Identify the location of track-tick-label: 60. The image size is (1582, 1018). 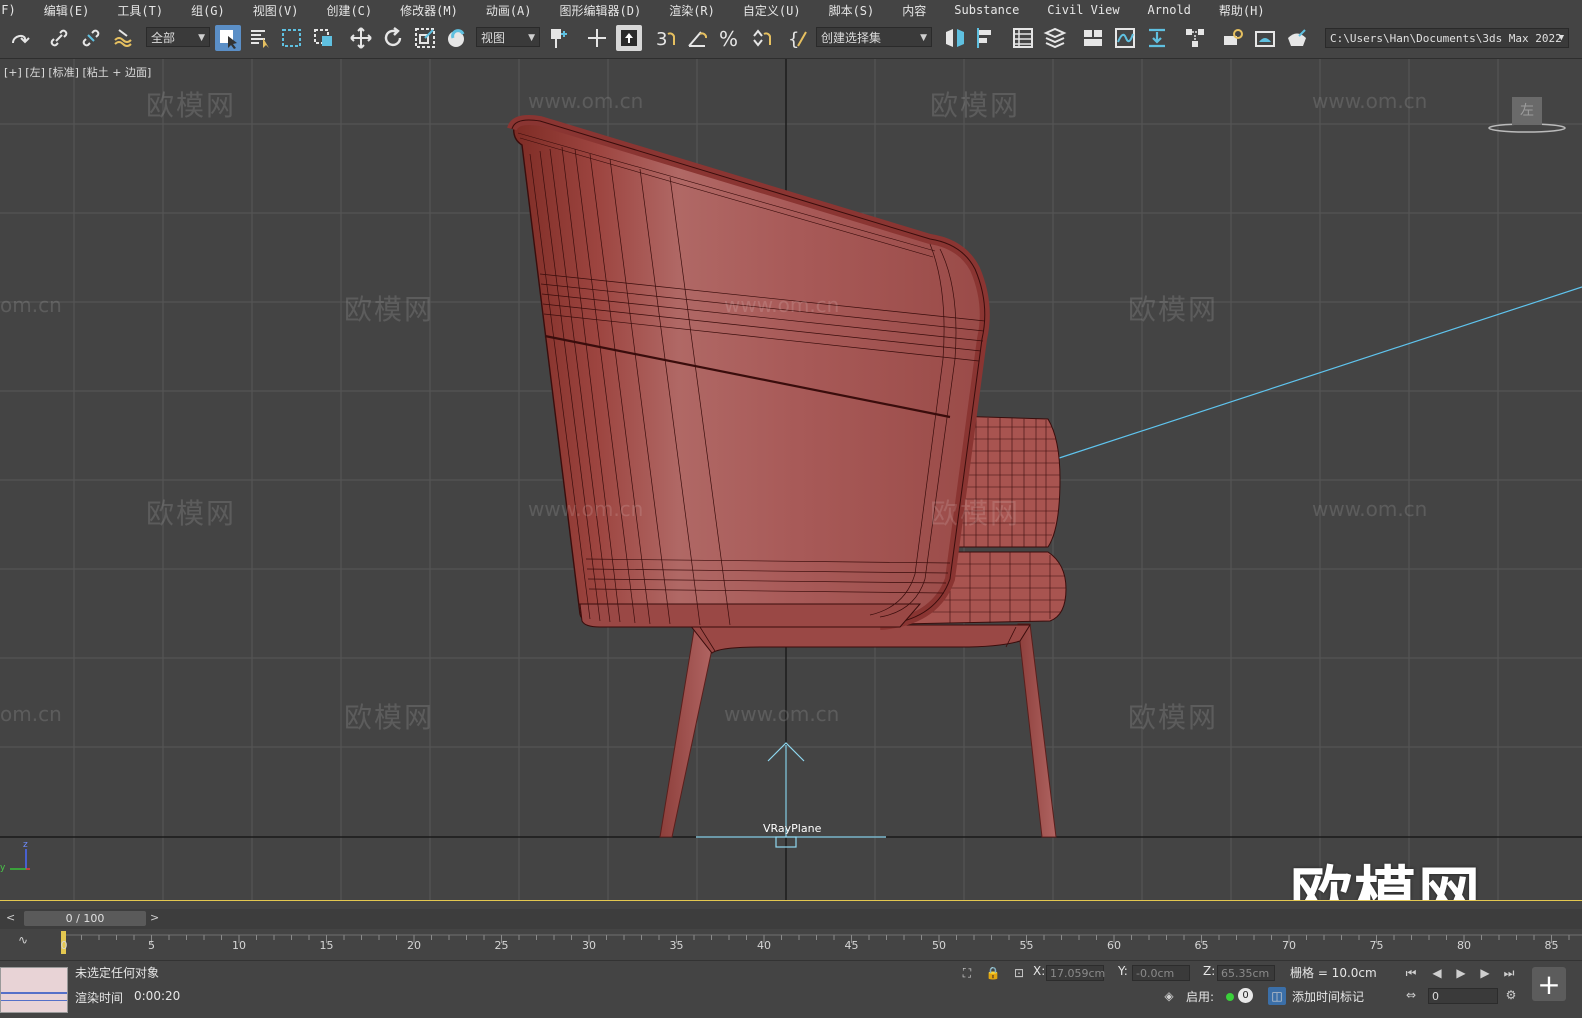
(1114, 945).